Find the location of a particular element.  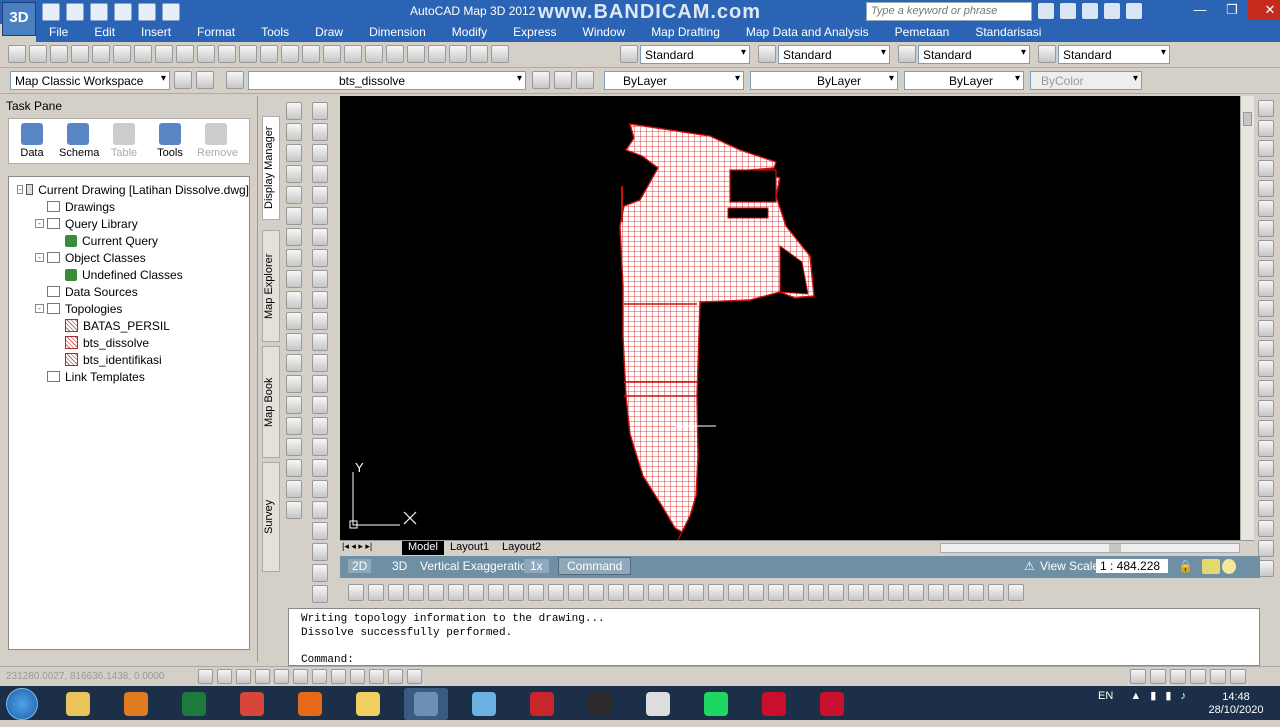

extend-icon is located at coordinates (1266, 308).